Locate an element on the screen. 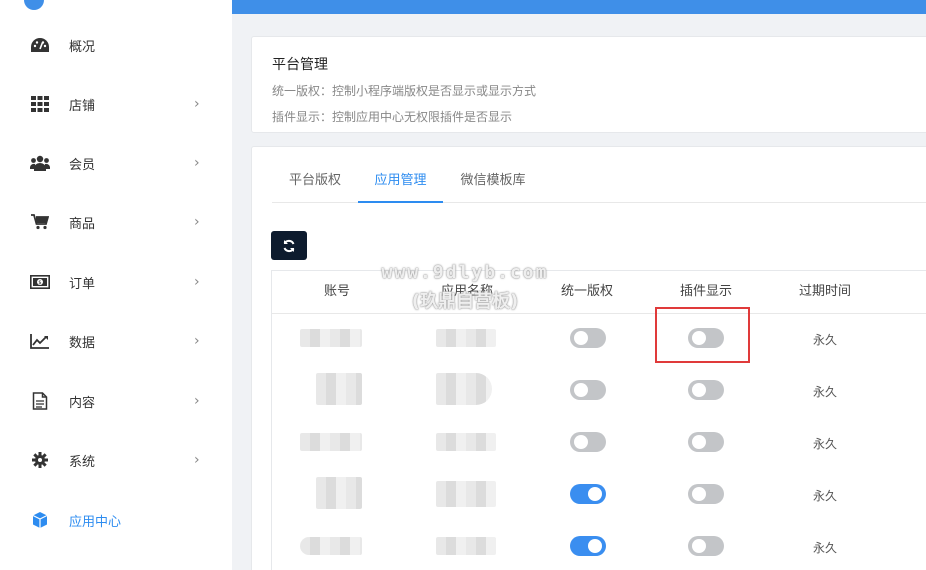 The width and height of the screenshot is (926, 570). description-copyright: 统一版权：控制小程序端版权是否显示或显示方式 is located at coordinates (404, 91).